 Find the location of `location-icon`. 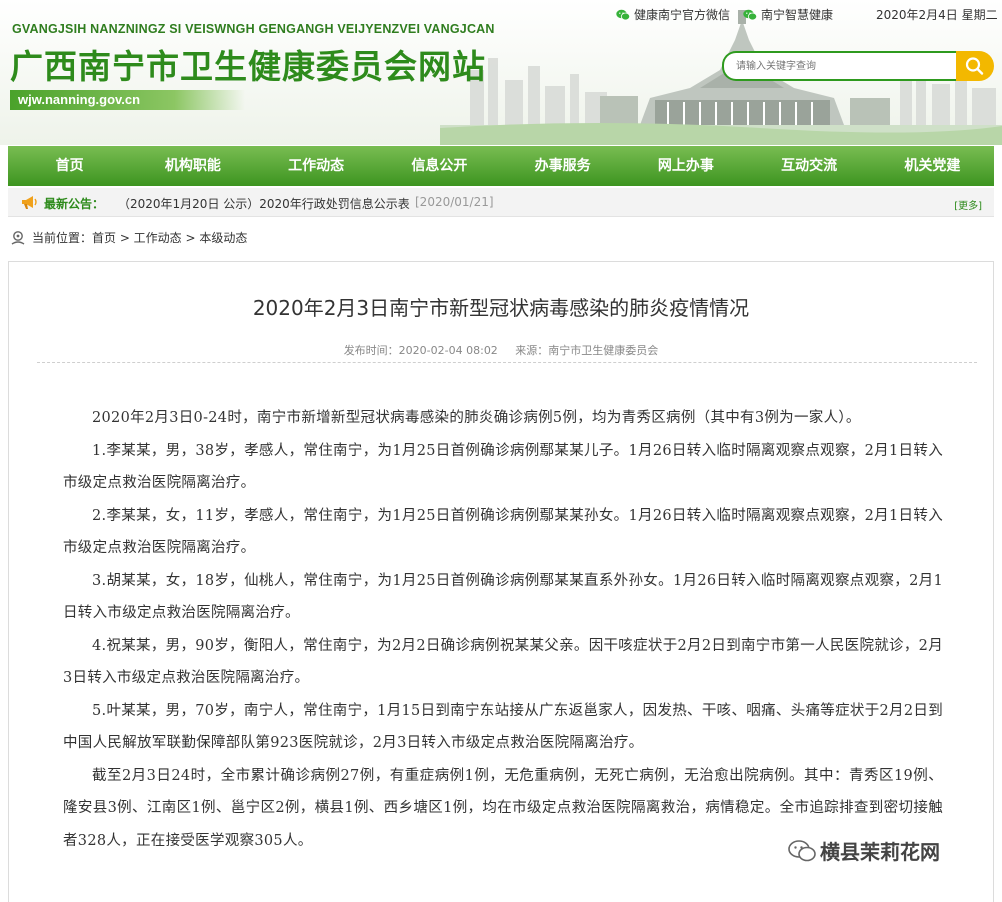

location-icon is located at coordinates (18, 237).